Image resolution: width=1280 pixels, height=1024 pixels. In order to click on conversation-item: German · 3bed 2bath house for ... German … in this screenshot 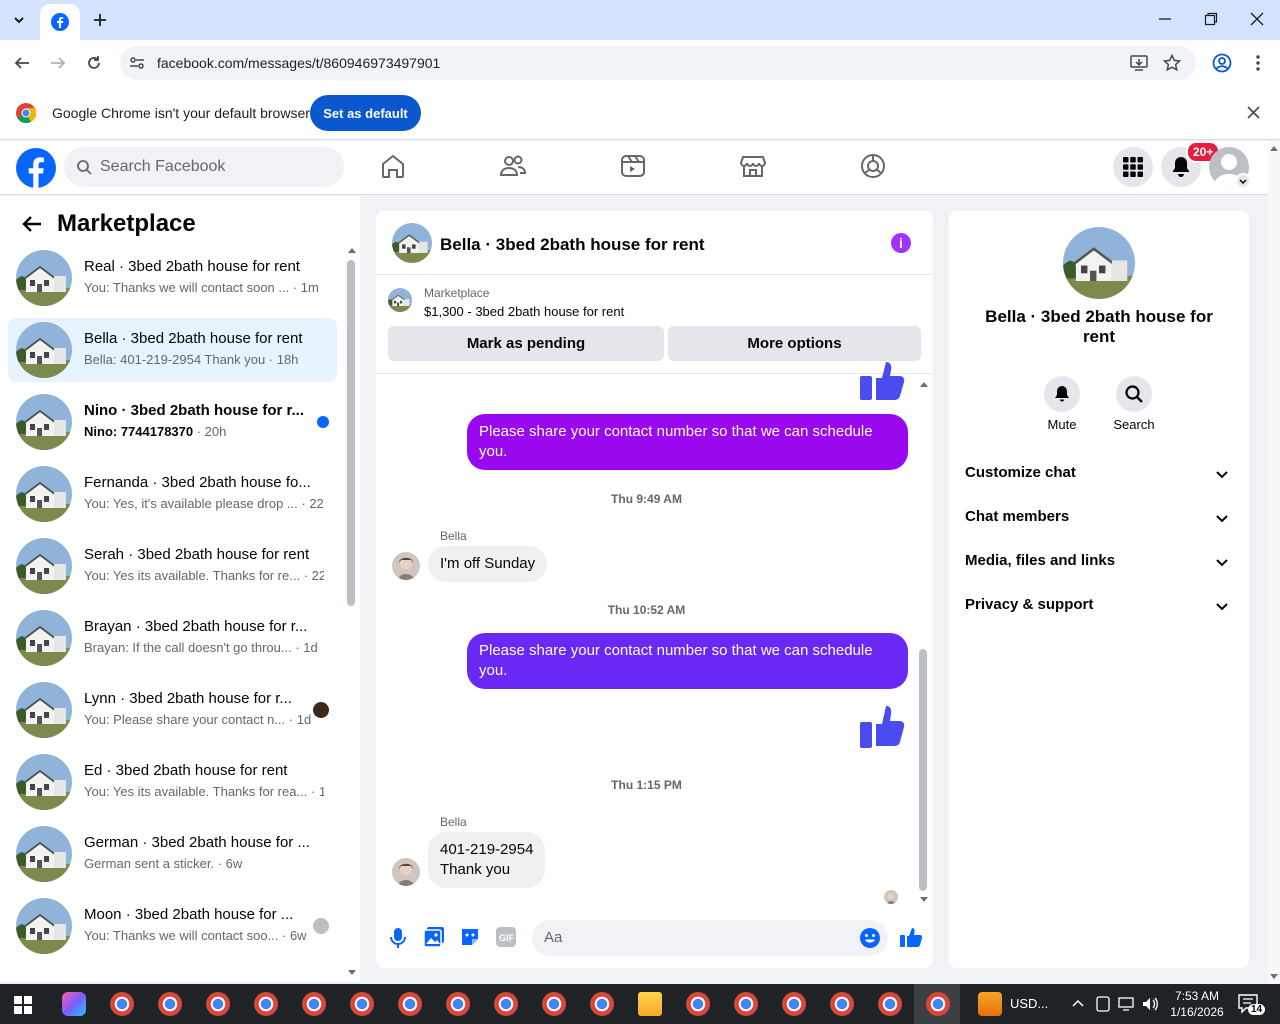, I will do `click(172, 854)`.